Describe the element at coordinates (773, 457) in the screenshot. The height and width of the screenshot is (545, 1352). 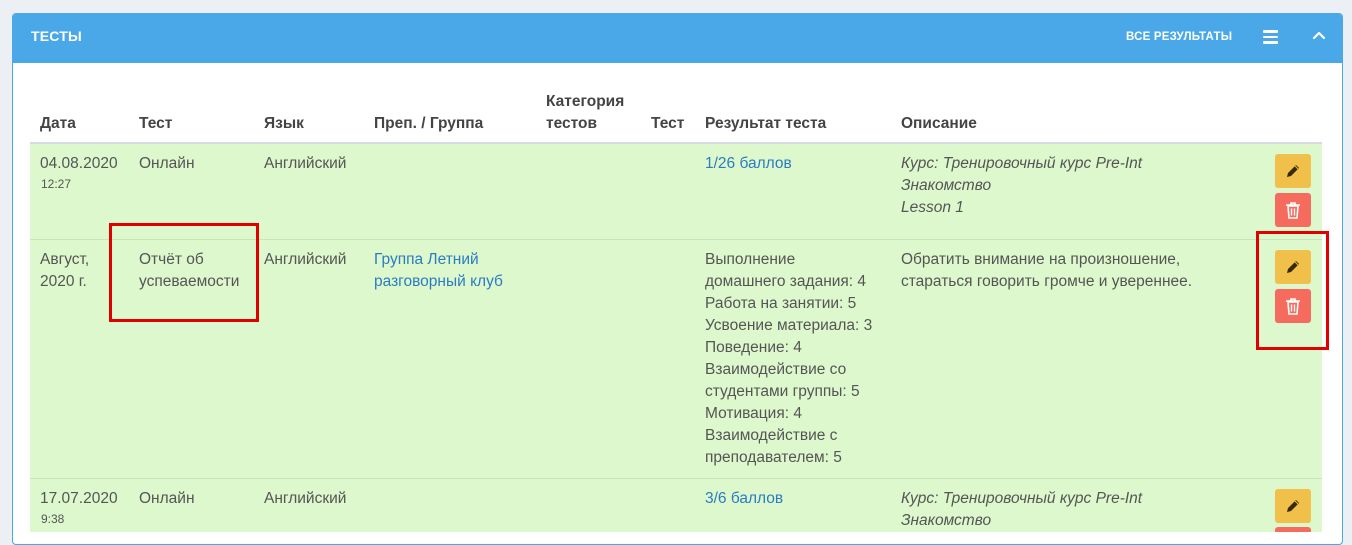
I see `row-result-line: преподавателем: 5` at that location.